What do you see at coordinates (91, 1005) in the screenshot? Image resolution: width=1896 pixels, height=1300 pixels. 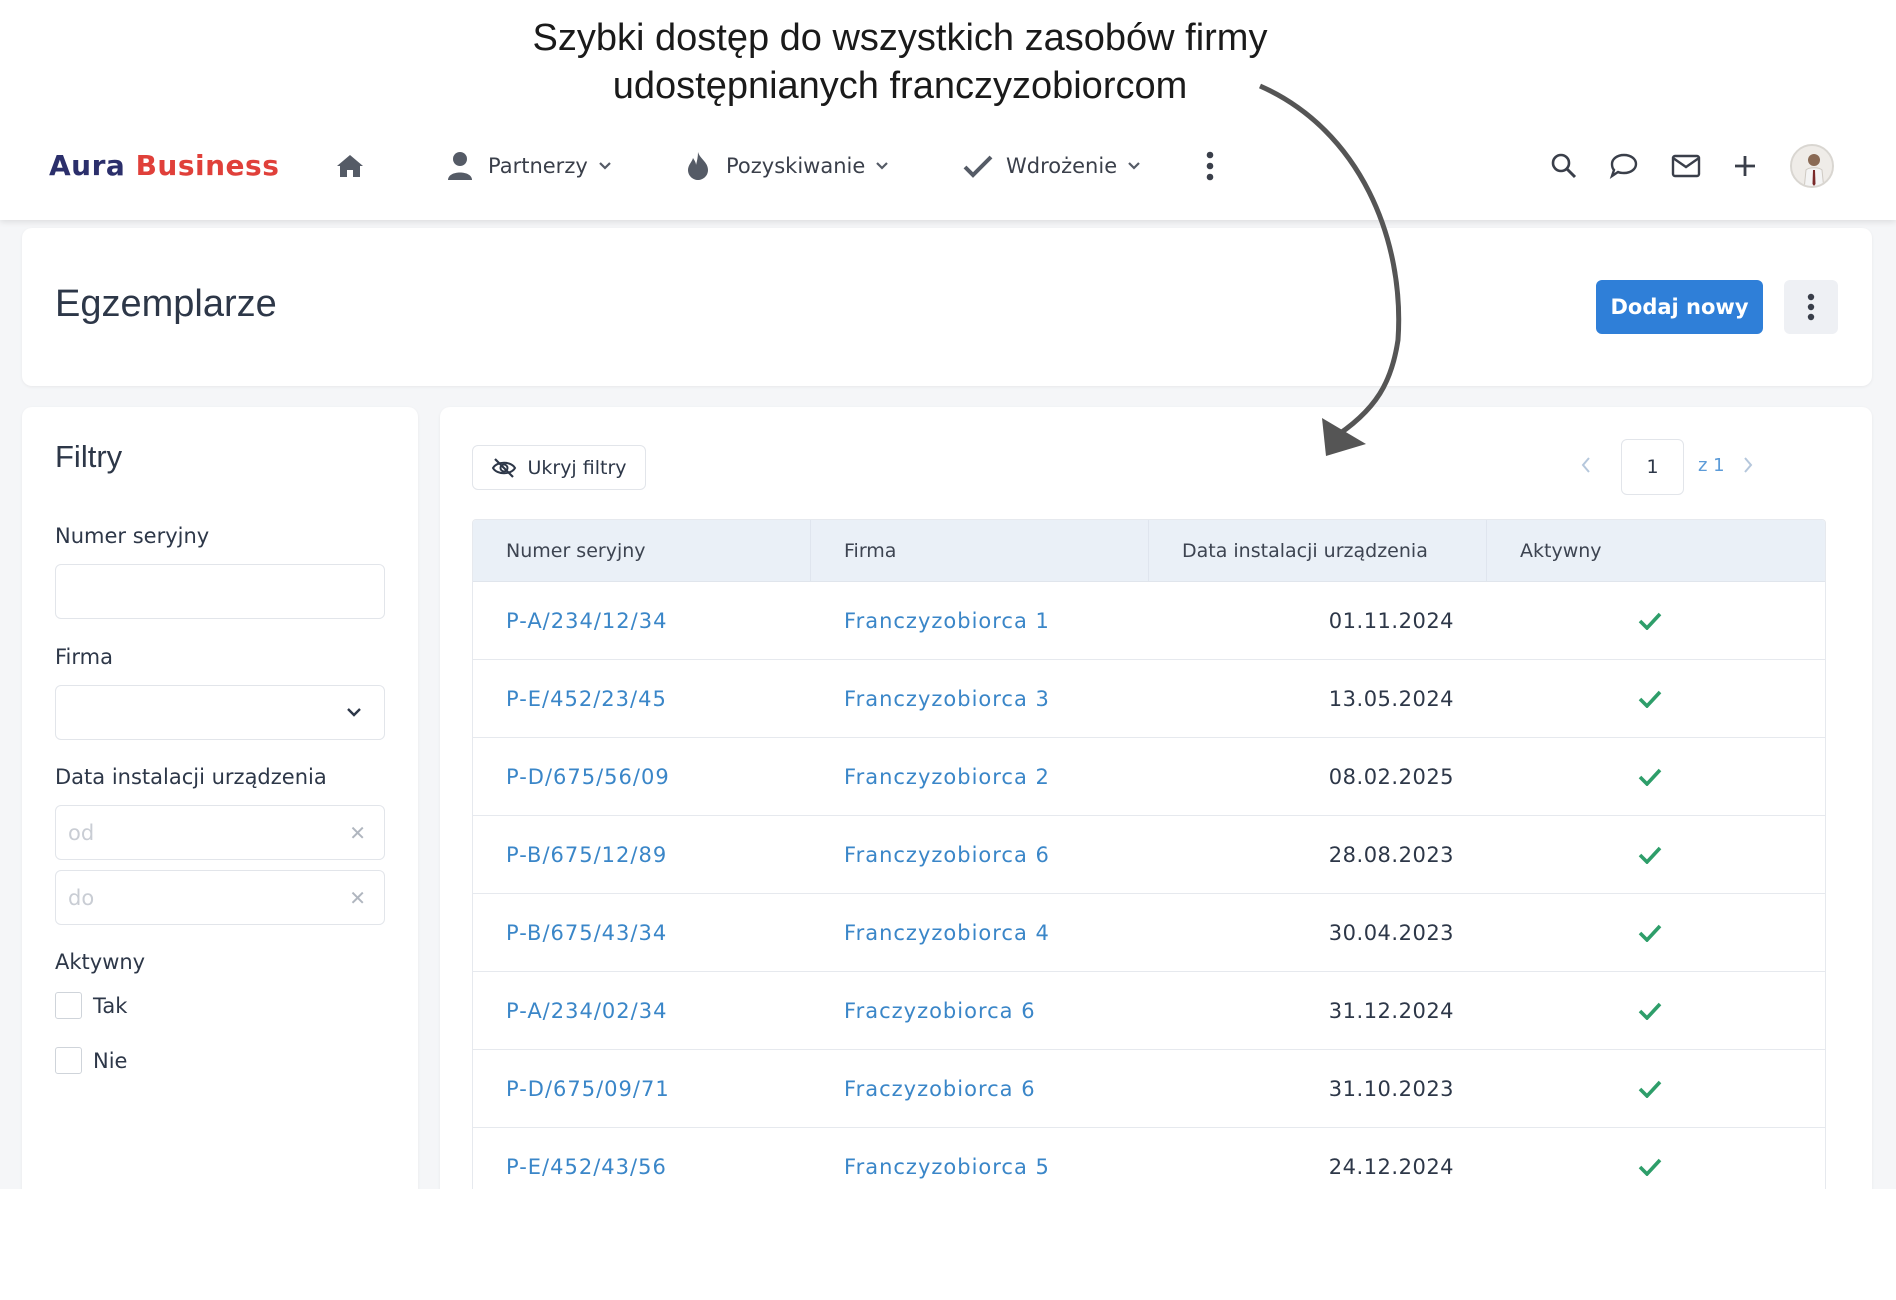 I see `active-option-tak: Tak` at bounding box center [91, 1005].